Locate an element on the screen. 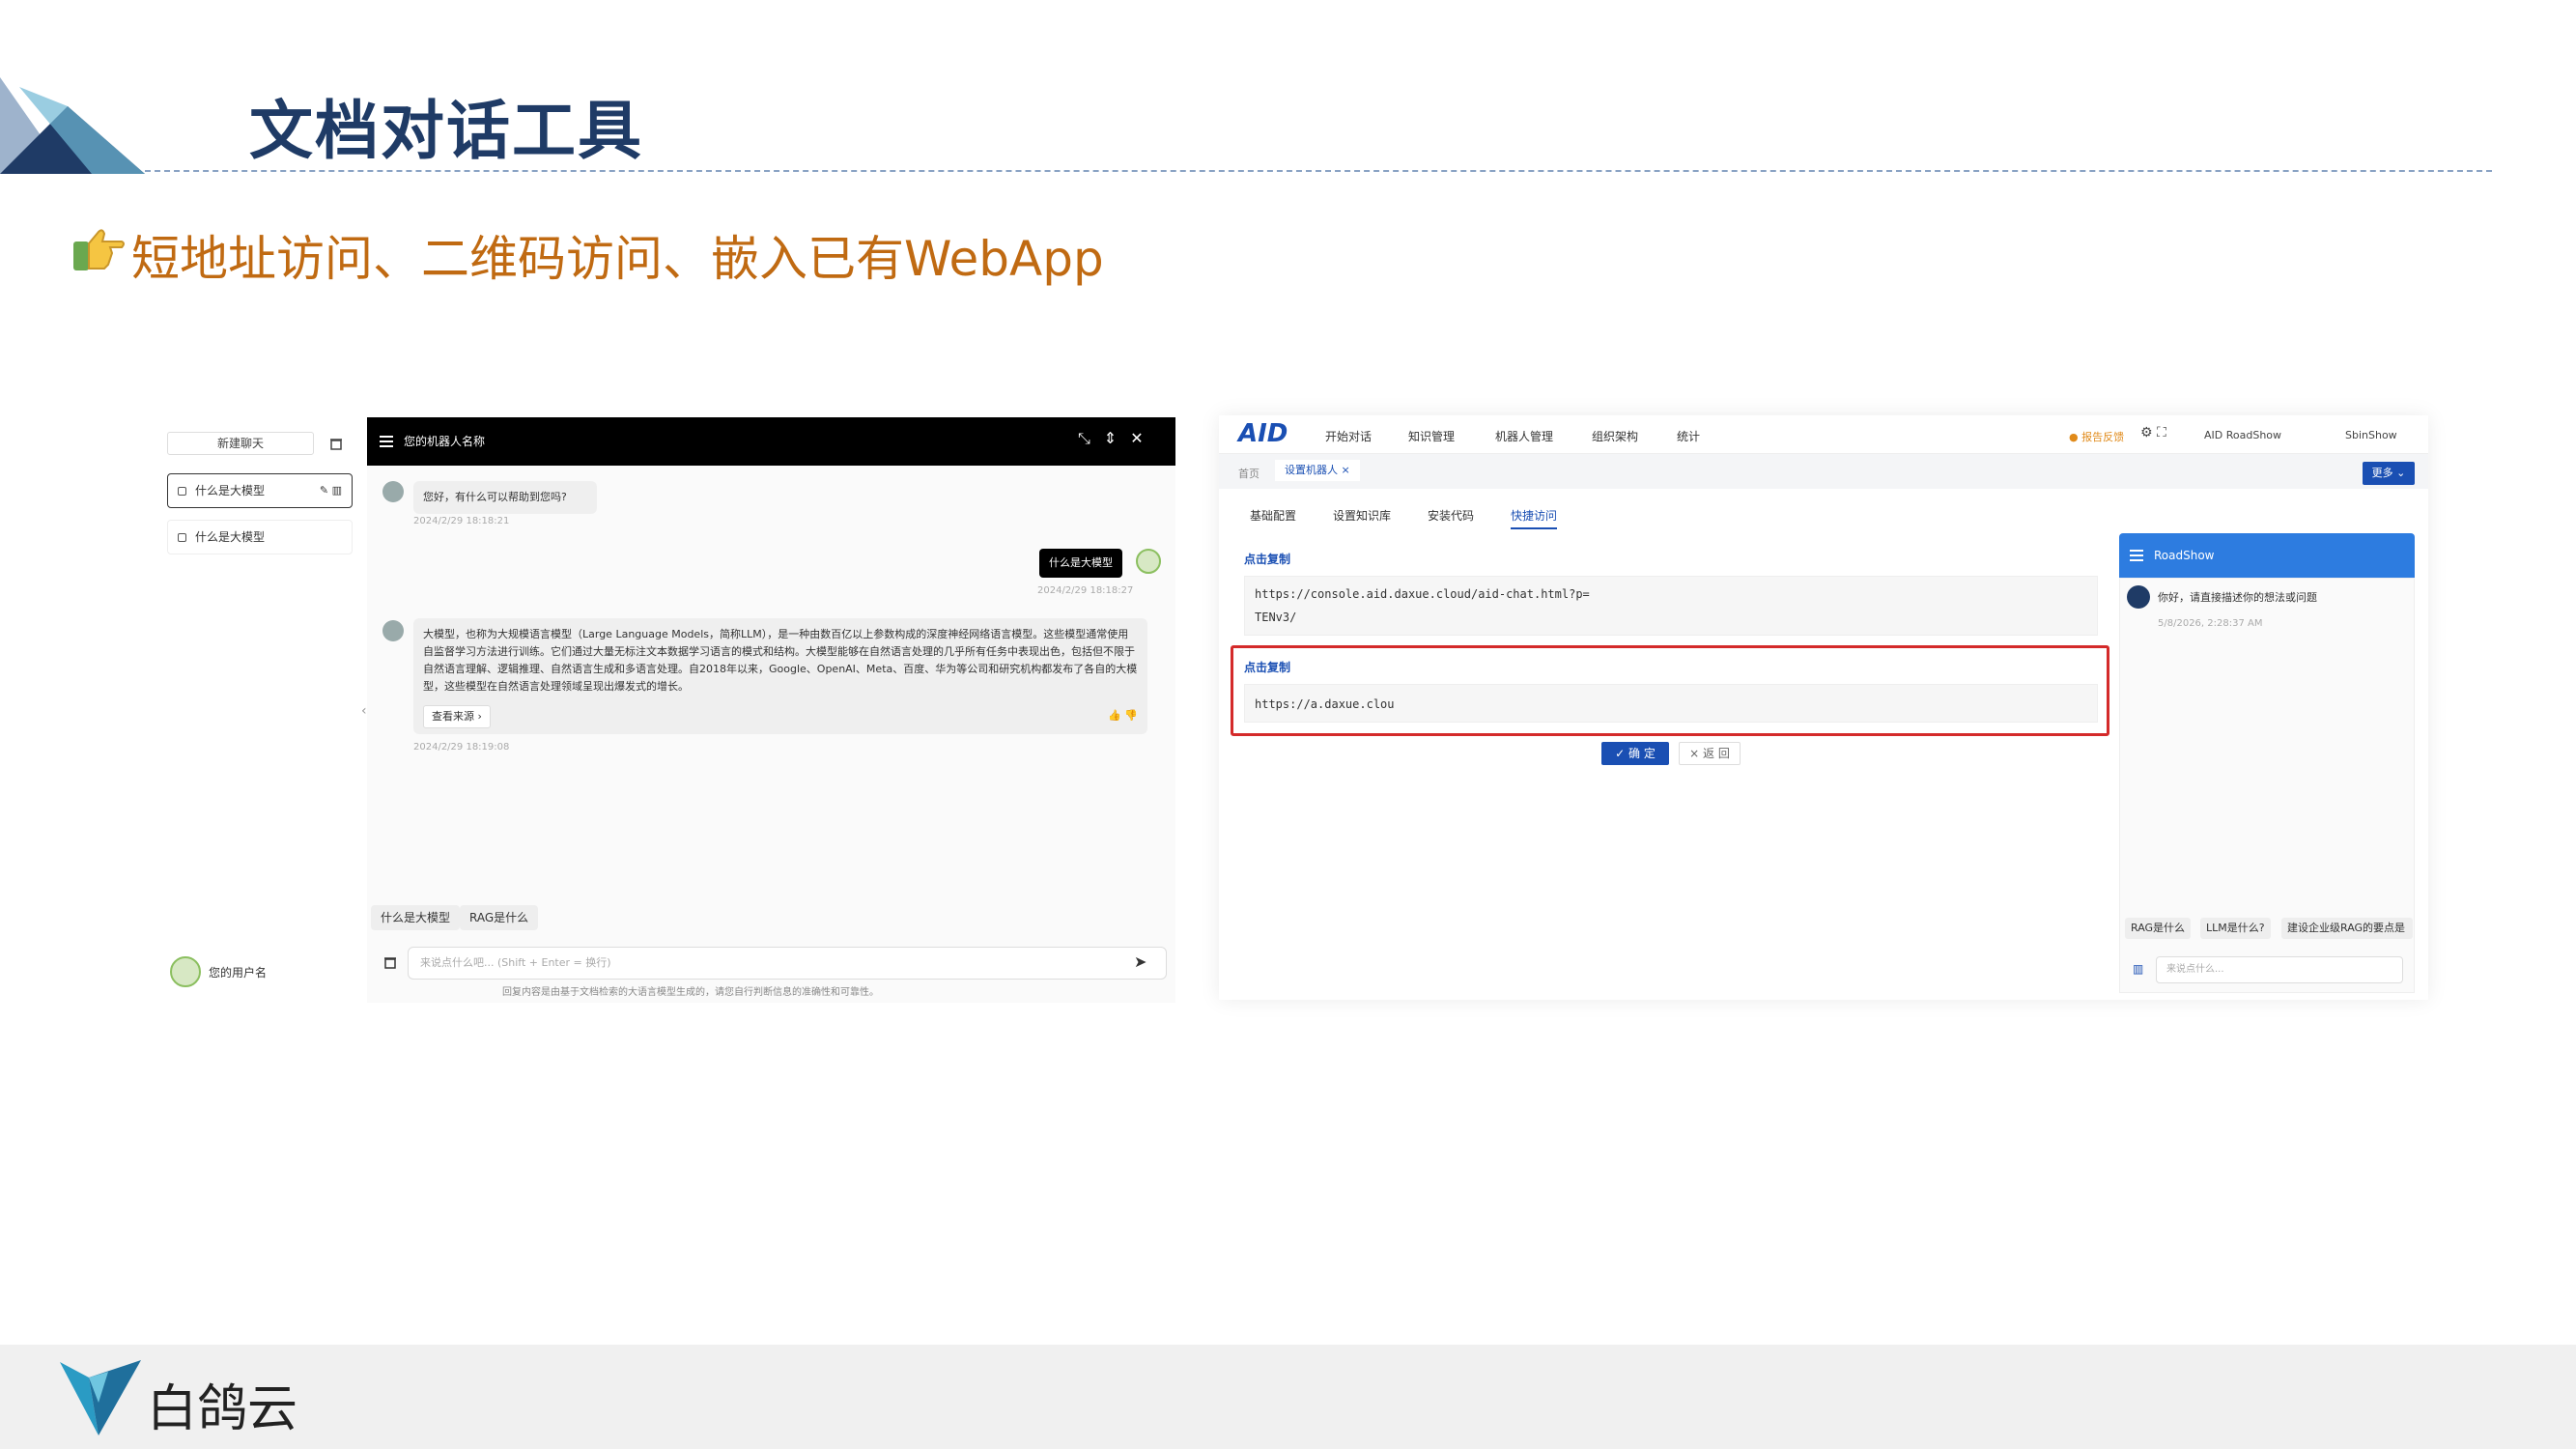 Image resolution: width=2576 pixels, height=1449 pixels. nav-org: 组织架构 is located at coordinates (1615, 436).